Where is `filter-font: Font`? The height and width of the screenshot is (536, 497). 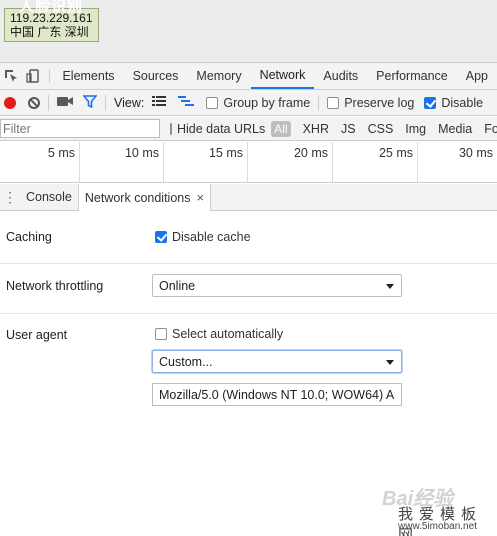 filter-font: Font is located at coordinates (490, 129).